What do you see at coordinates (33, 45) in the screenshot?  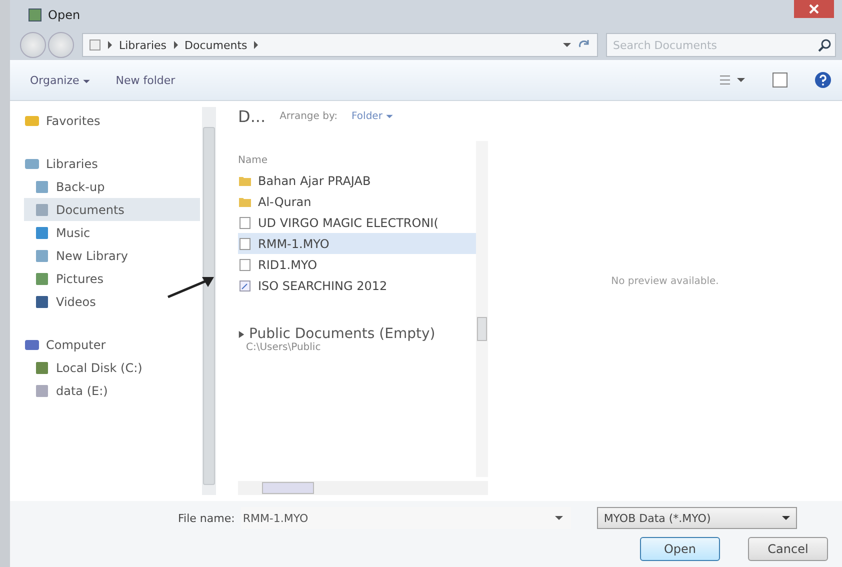 I see `back-button` at bounding box center [33, 45].